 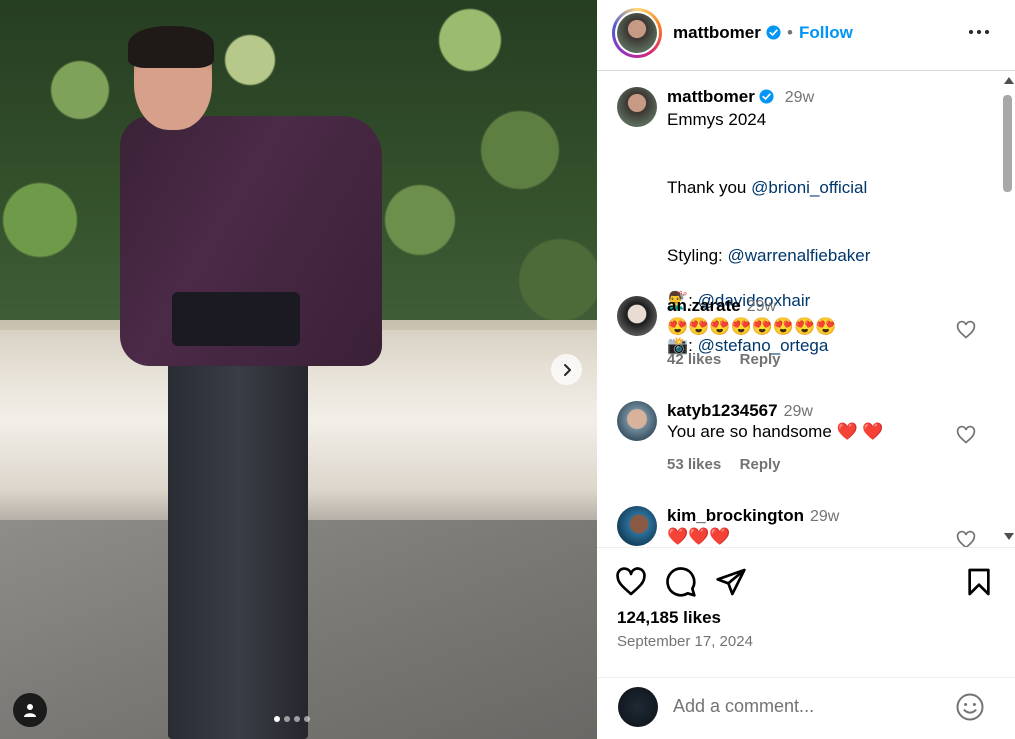 I want to click on comment-username: an.zarate, so click(x=704, y=305).